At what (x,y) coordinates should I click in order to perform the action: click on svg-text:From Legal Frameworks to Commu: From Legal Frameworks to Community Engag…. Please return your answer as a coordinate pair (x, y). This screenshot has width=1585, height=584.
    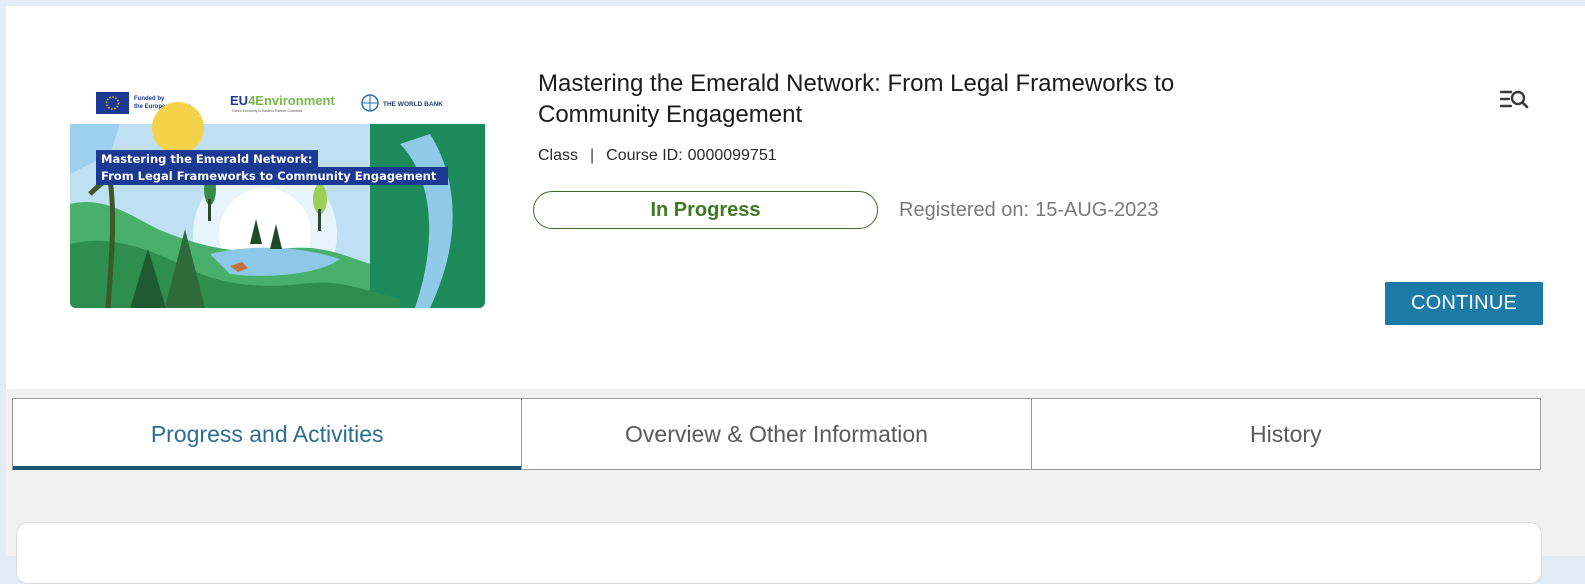
    Looking at the image, I should click on (269, 176).